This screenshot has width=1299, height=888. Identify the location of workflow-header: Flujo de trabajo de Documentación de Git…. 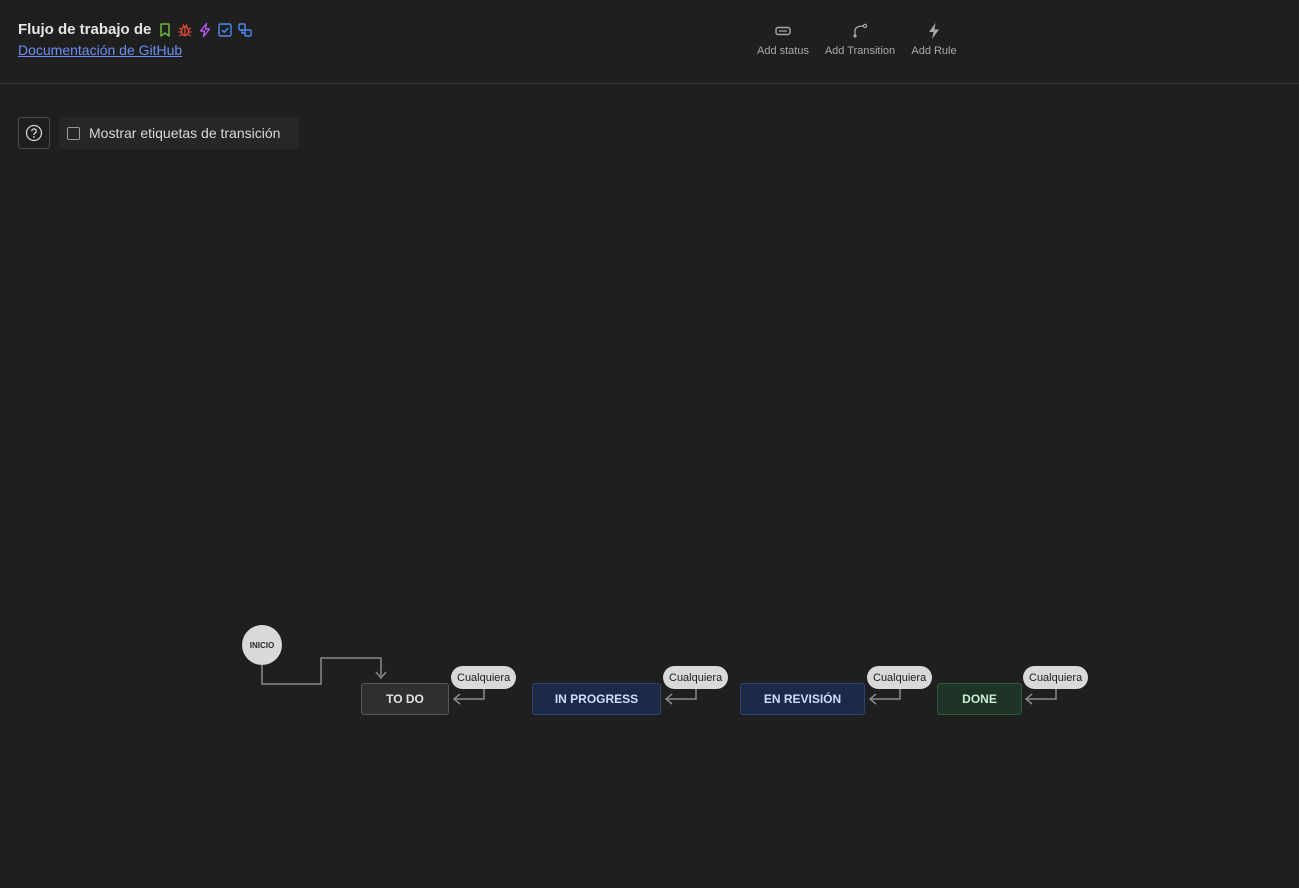
(649, 42).